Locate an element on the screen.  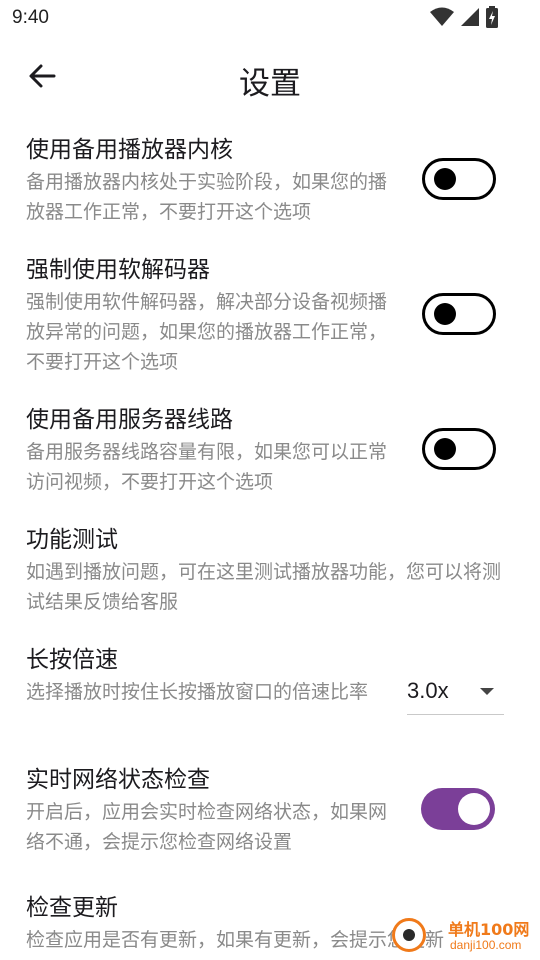
status-icons is located at coordinates (464, 19).